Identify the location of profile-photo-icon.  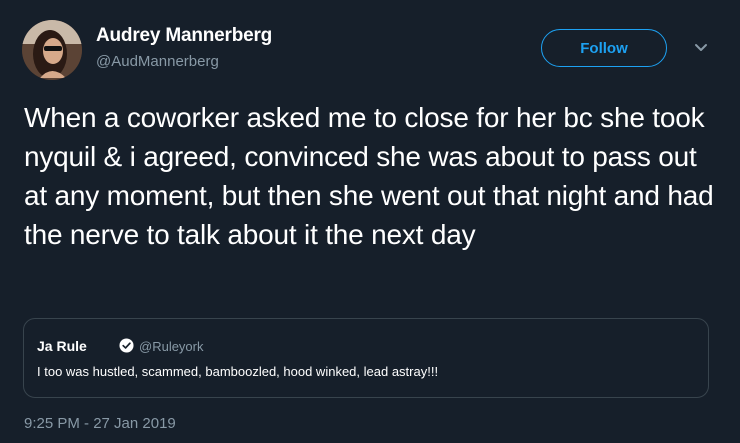
(52, 50).